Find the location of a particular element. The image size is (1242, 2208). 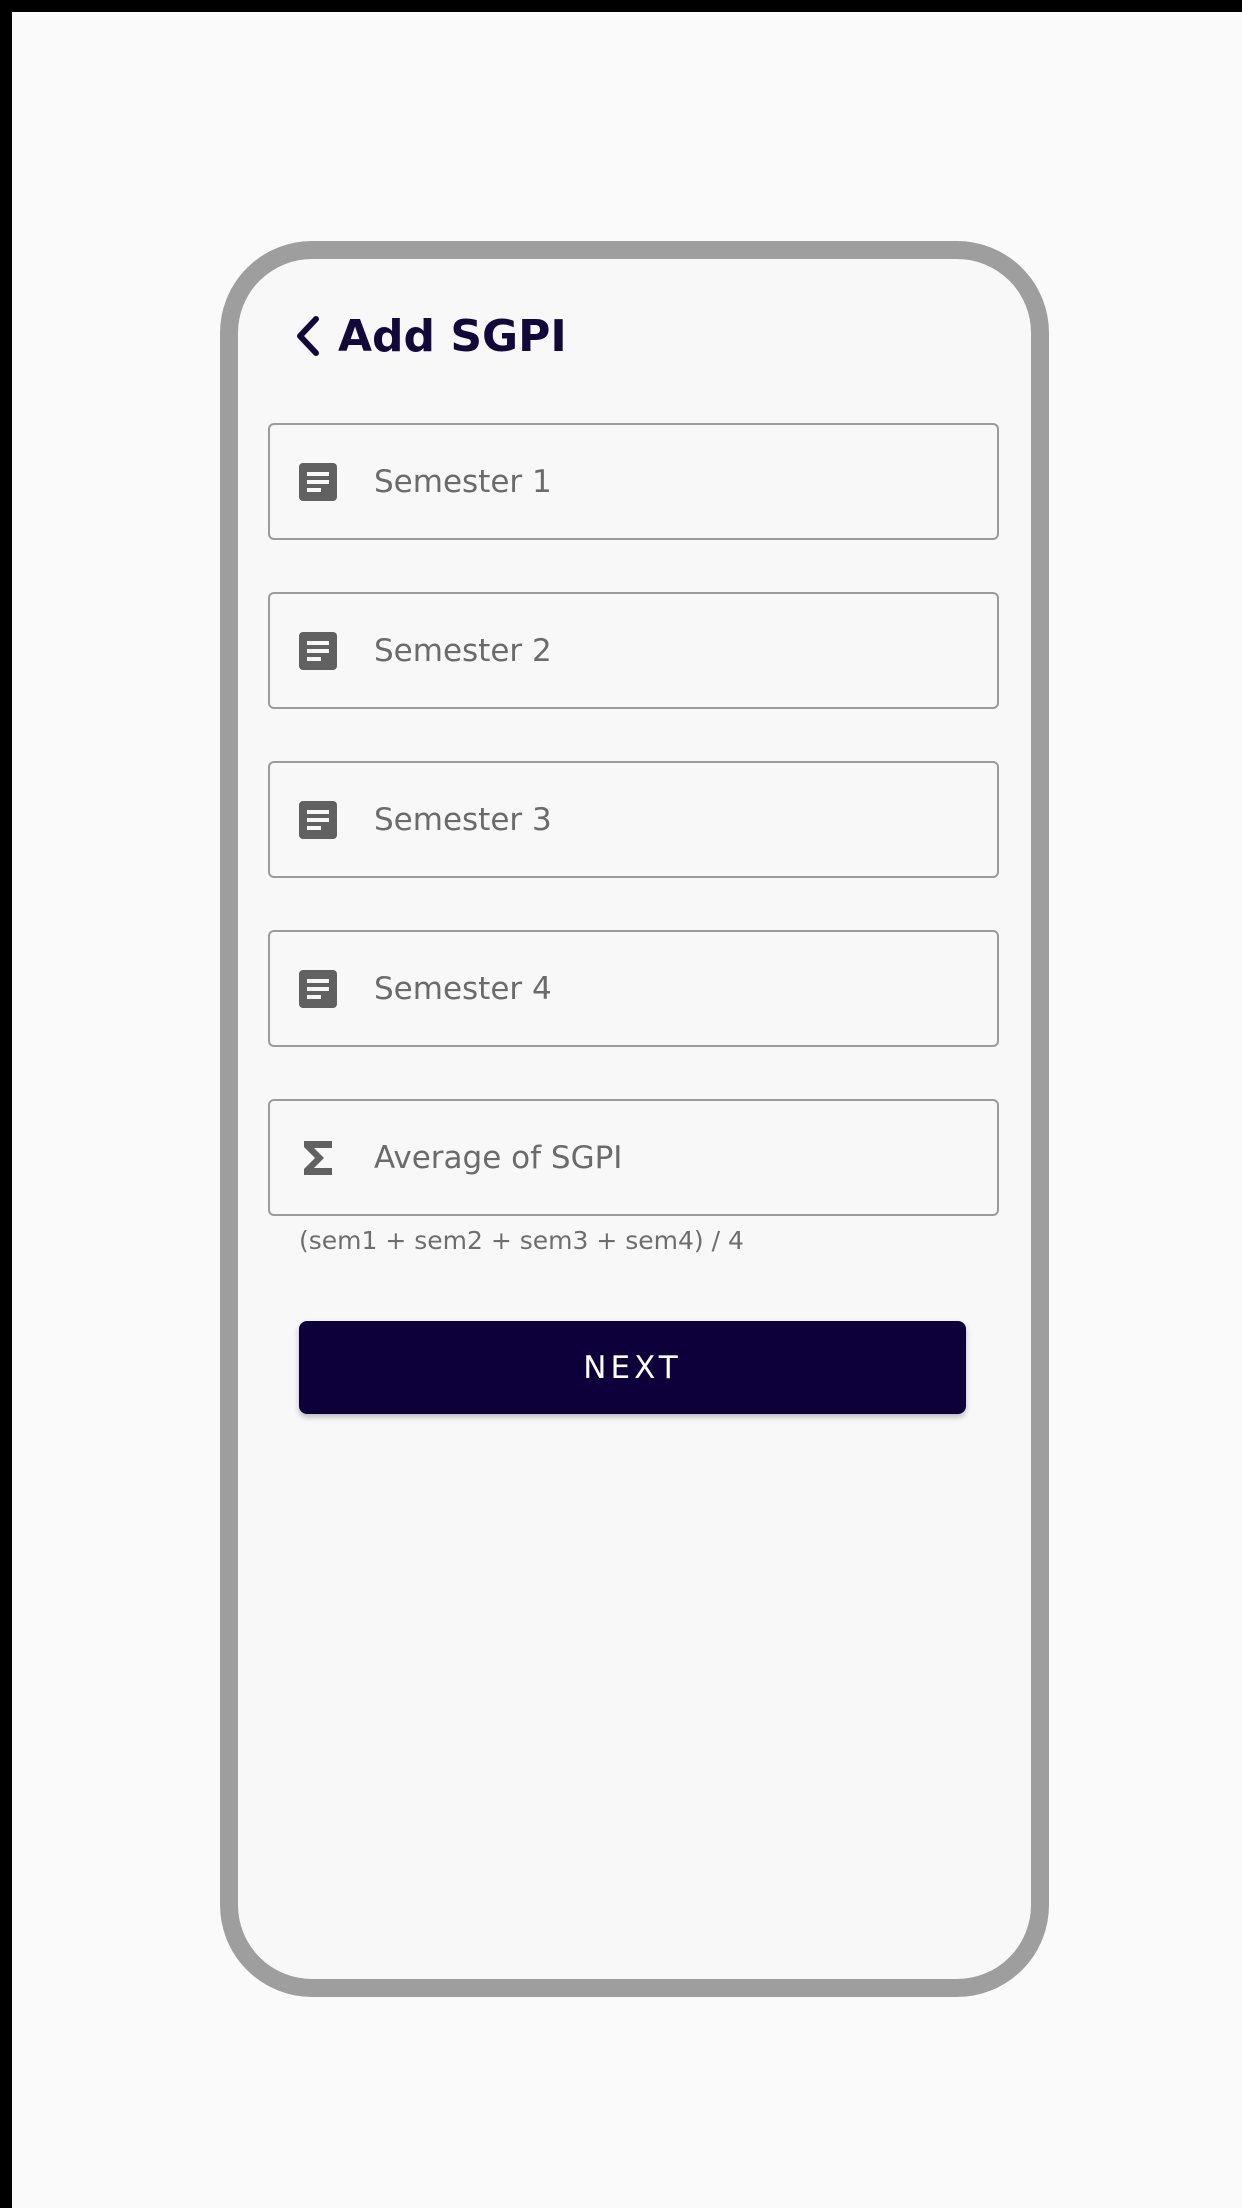

average-sgpi-field is located at coordinates (633, 1157).